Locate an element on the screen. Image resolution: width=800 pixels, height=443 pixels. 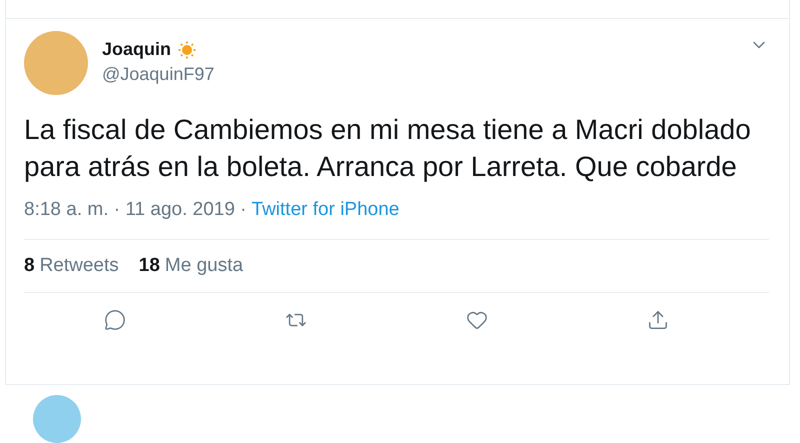
author-handle: @JoaquinF97 is located at coordinates (159, 75).